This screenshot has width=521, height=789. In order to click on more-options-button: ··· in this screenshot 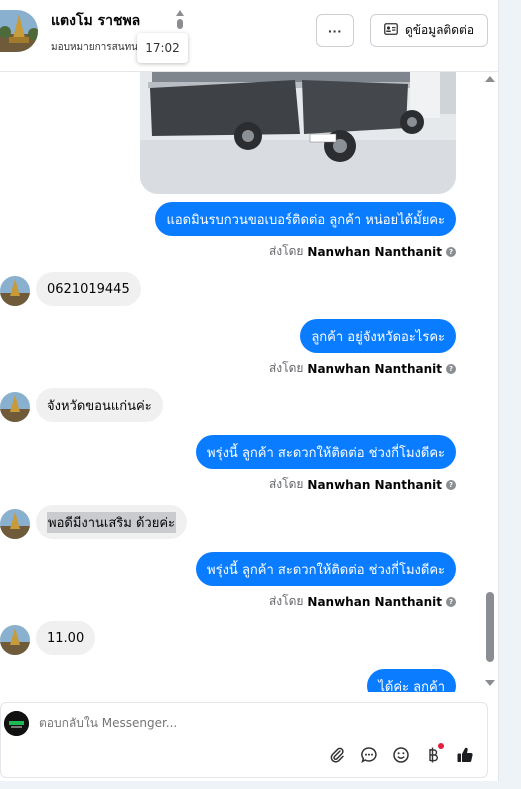, I will do `click(335, 30)`.